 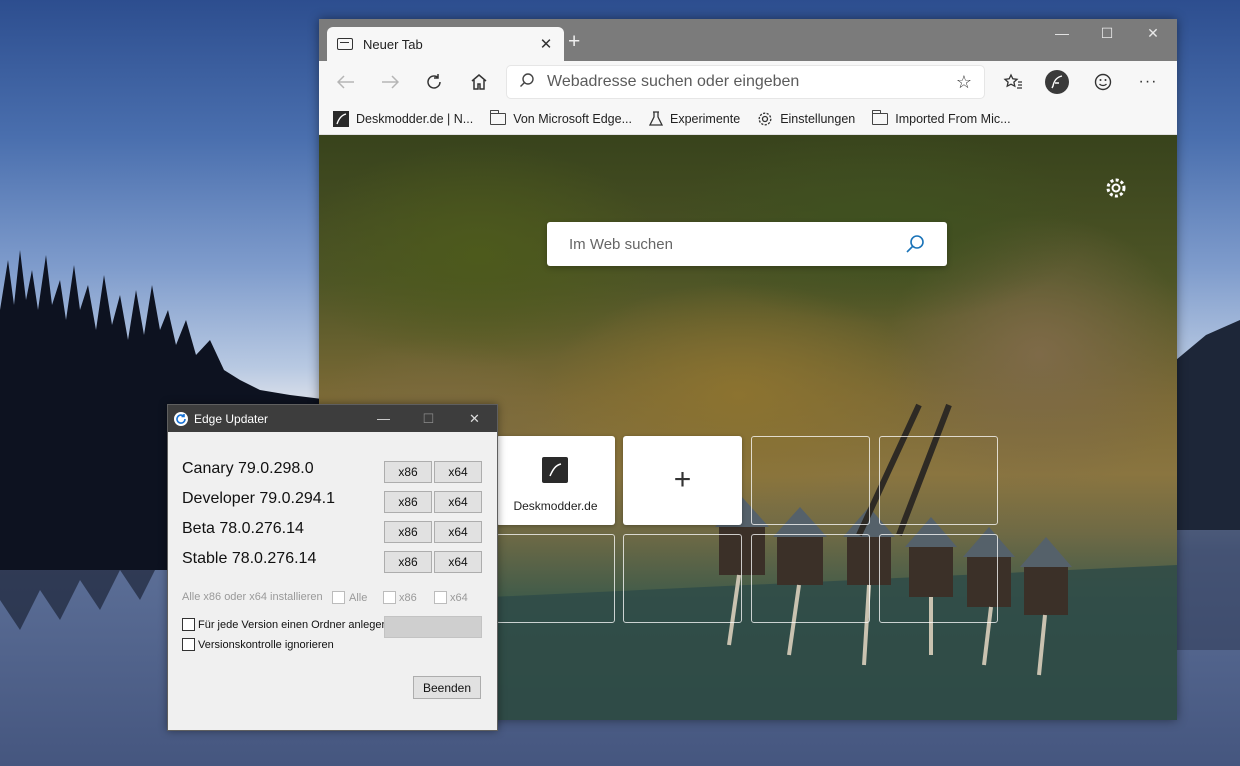 I want to click on folder-per-version-label: Für jede Version einen Ordner anlegen, so click(x=293, y=625).